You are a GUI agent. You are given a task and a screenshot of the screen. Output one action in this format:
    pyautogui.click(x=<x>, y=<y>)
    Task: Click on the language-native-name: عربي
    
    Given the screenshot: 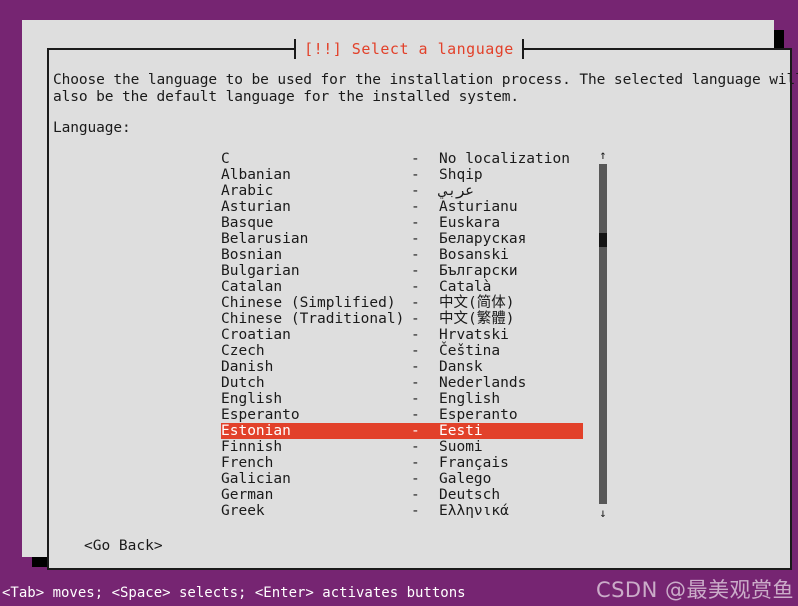 What is the action you would take?
    pyautogui.click(x=456, y=191)
    